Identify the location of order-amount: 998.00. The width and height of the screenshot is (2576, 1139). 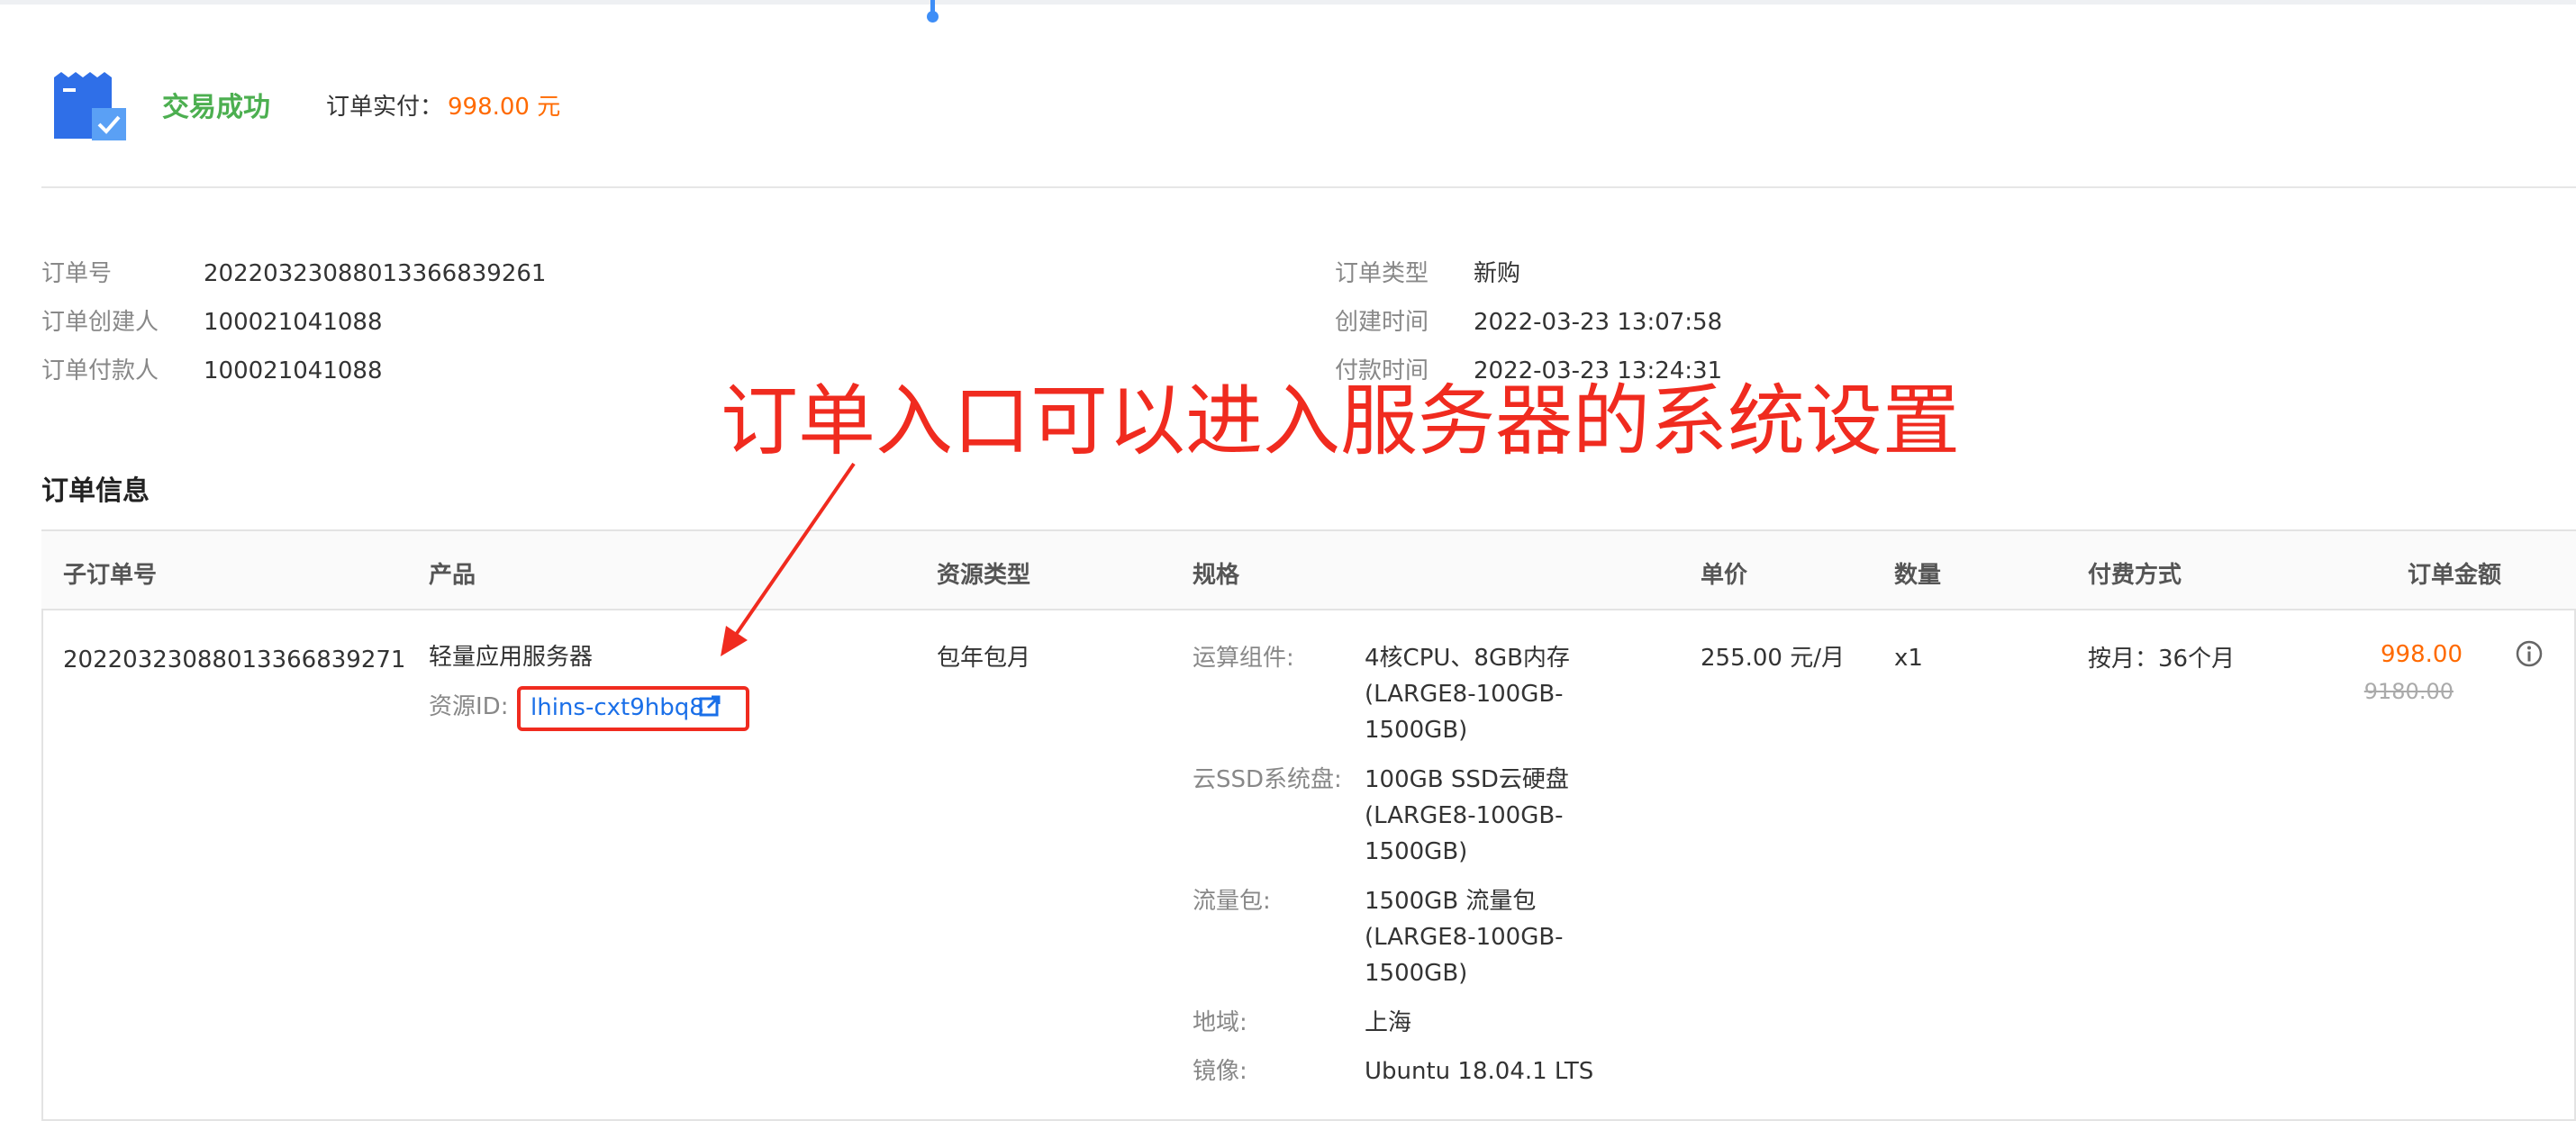
(2422, 655).